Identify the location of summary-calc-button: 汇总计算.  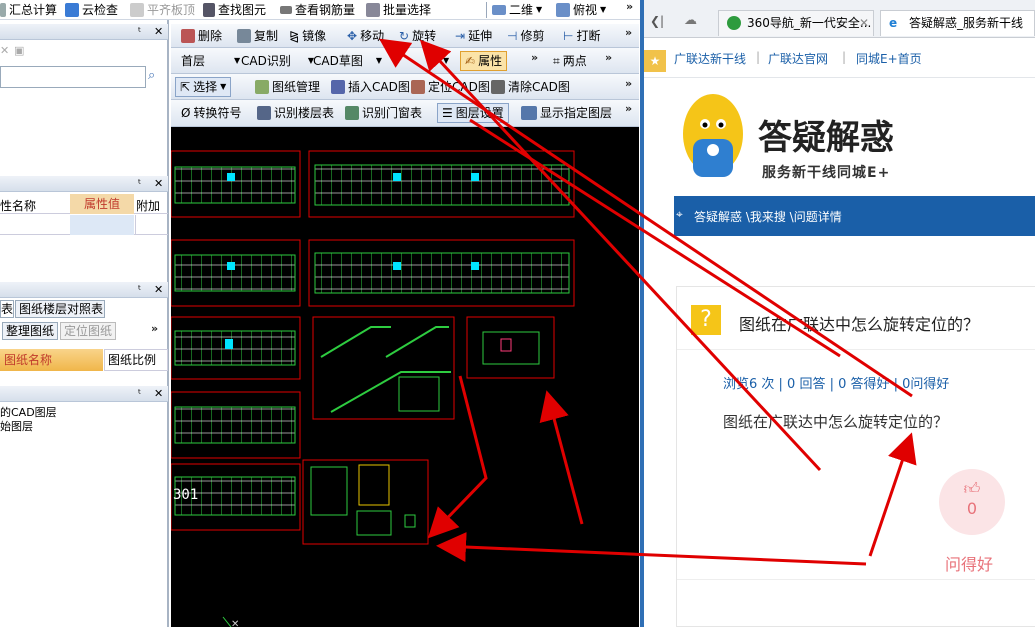
(28, 10).